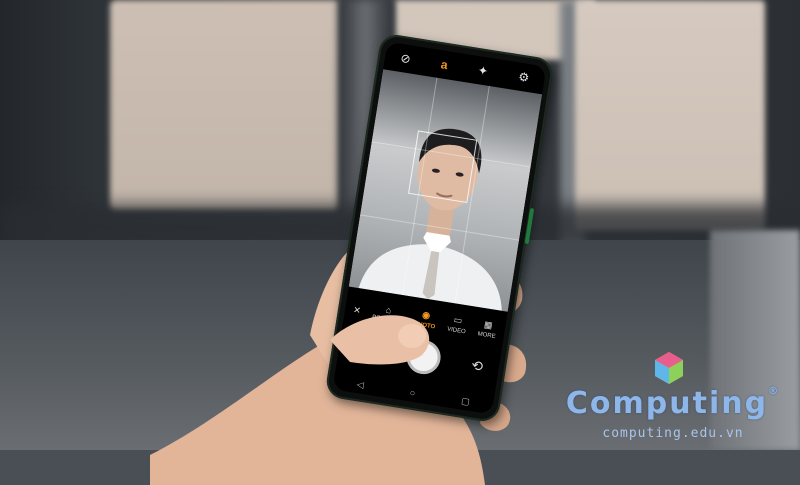  What do you see at coordinates (523, 78) in the screenshot?
I see `settings-icon: ⚙` at bounding box center [523, 78].